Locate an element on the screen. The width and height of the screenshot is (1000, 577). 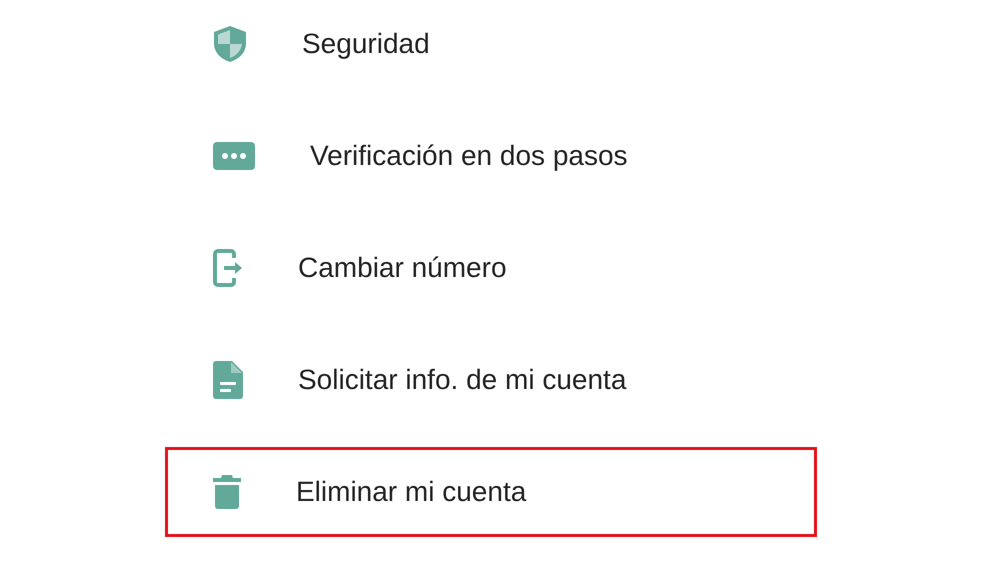
trash-icon is located at coordinates (227, 492).